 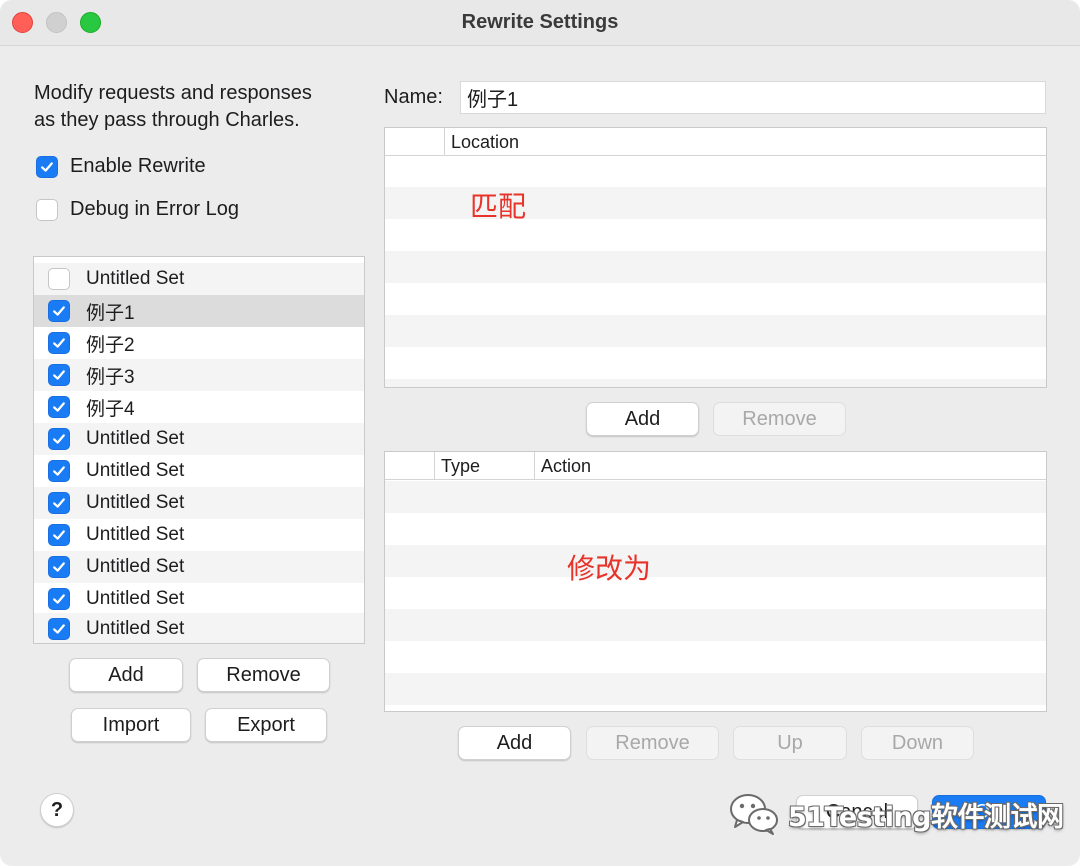 What do you see at coordinates (917, 743) in the screenshot?
I see `move-down-button: Down` at bounding box center [917, 743].